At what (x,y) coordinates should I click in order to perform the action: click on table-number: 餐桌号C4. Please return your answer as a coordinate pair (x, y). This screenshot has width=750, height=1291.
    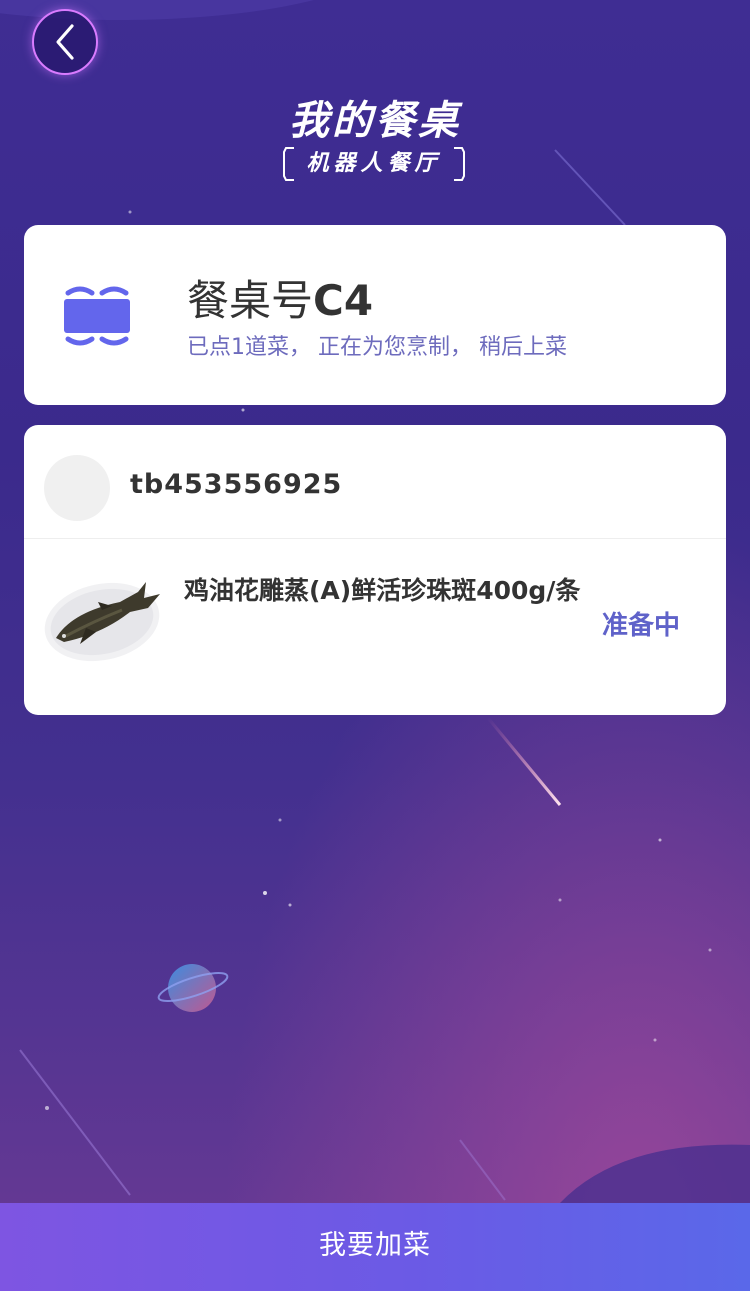
    Looking at the image, I should click on (280, 297).